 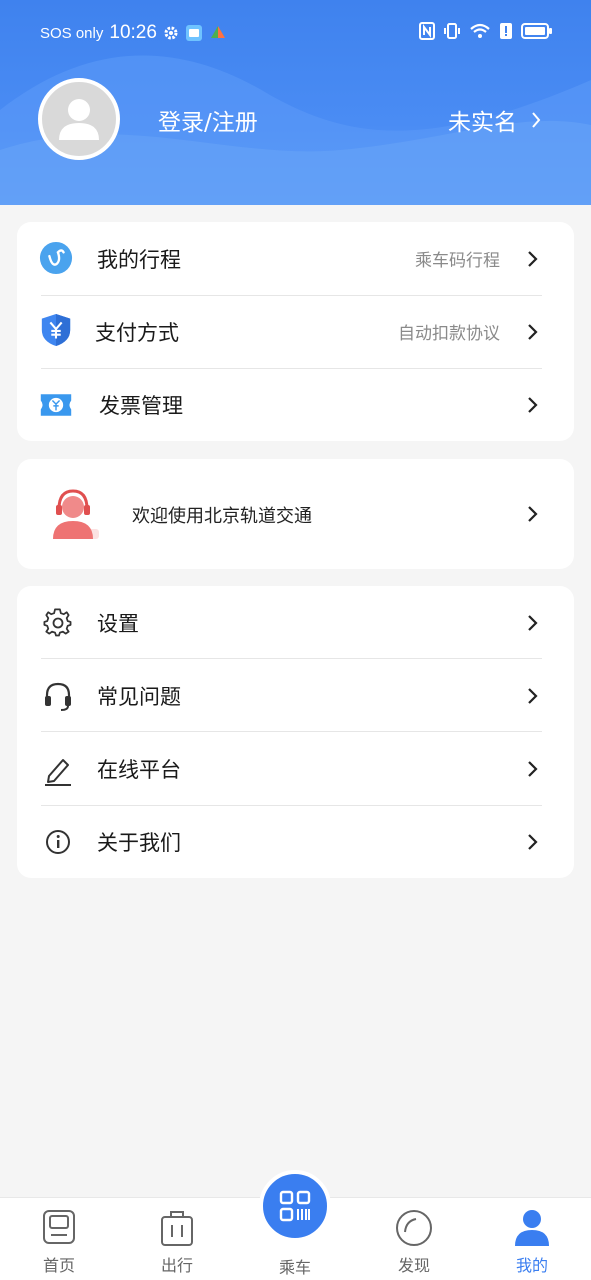 I want to click on menu-item-label: 发票管理, so click(x=141, y=405).